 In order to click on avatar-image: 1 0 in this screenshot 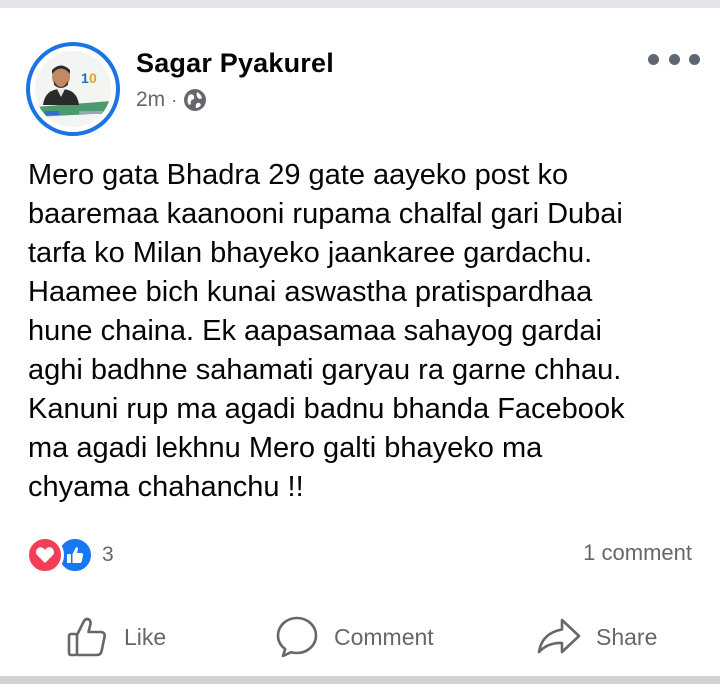, I will do `click(73, 89)`.